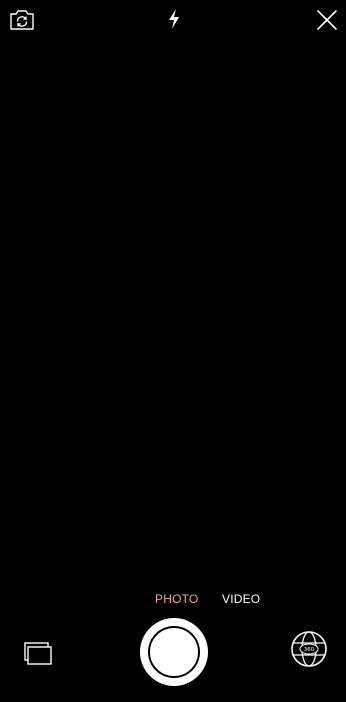 The width and height of the screenshot is (346, 702). Describe the element at coordinates (22, 20) in the screenshot. I see `camera-flip-icon` at that location.